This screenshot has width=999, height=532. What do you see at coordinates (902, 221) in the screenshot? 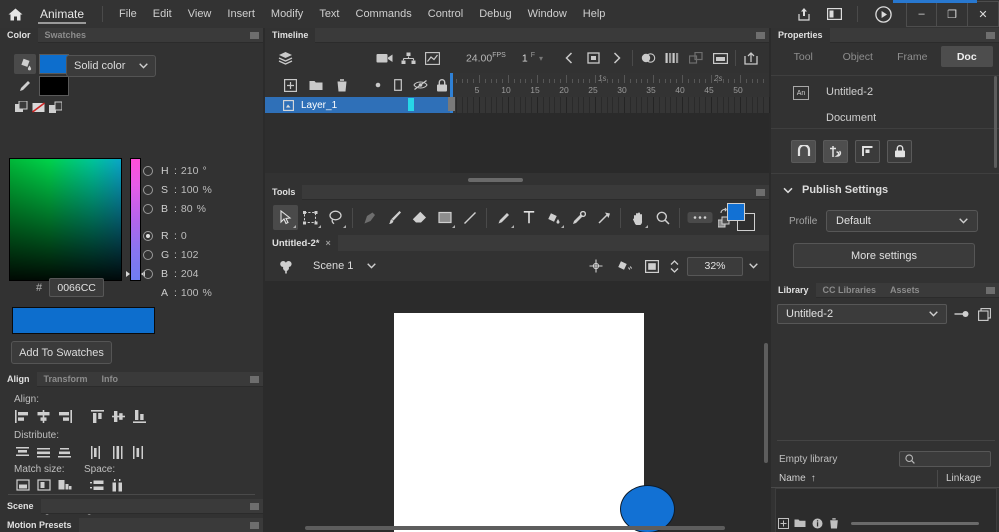
I see `profile-select: Default` at bounding box center [902, 221].